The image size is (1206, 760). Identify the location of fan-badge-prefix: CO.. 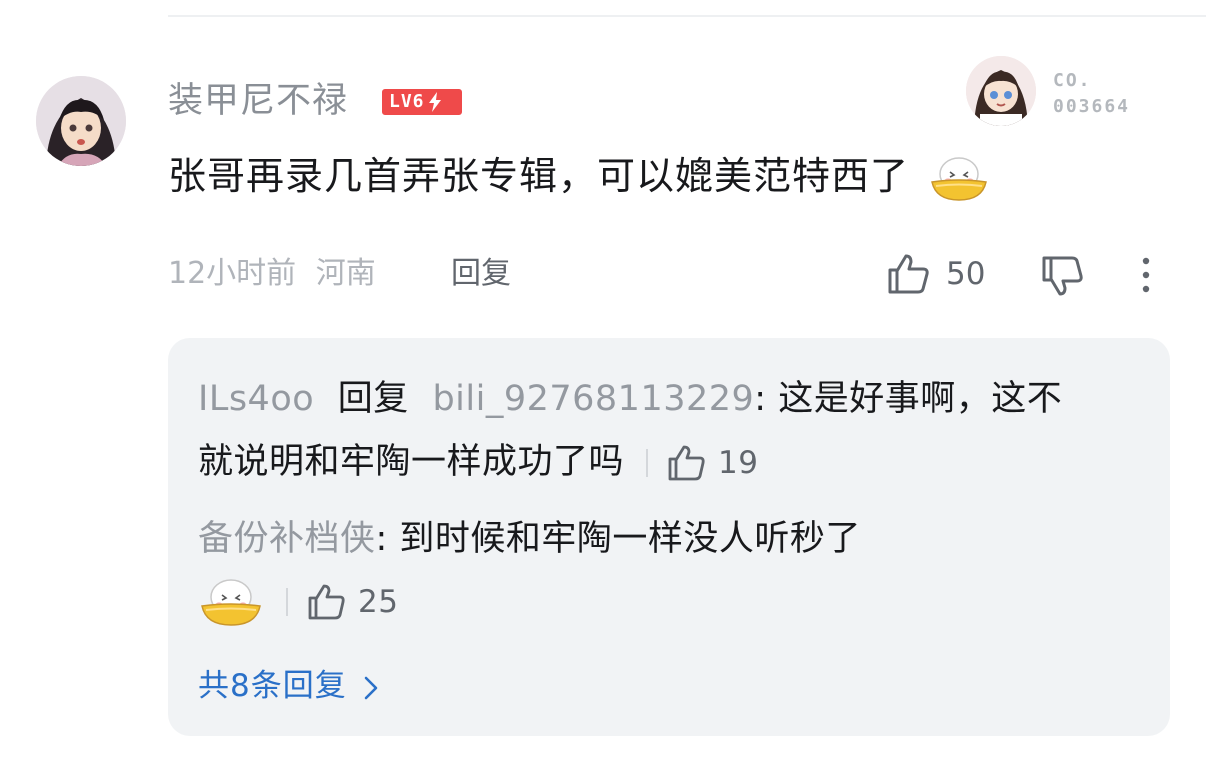
(1072, 80).